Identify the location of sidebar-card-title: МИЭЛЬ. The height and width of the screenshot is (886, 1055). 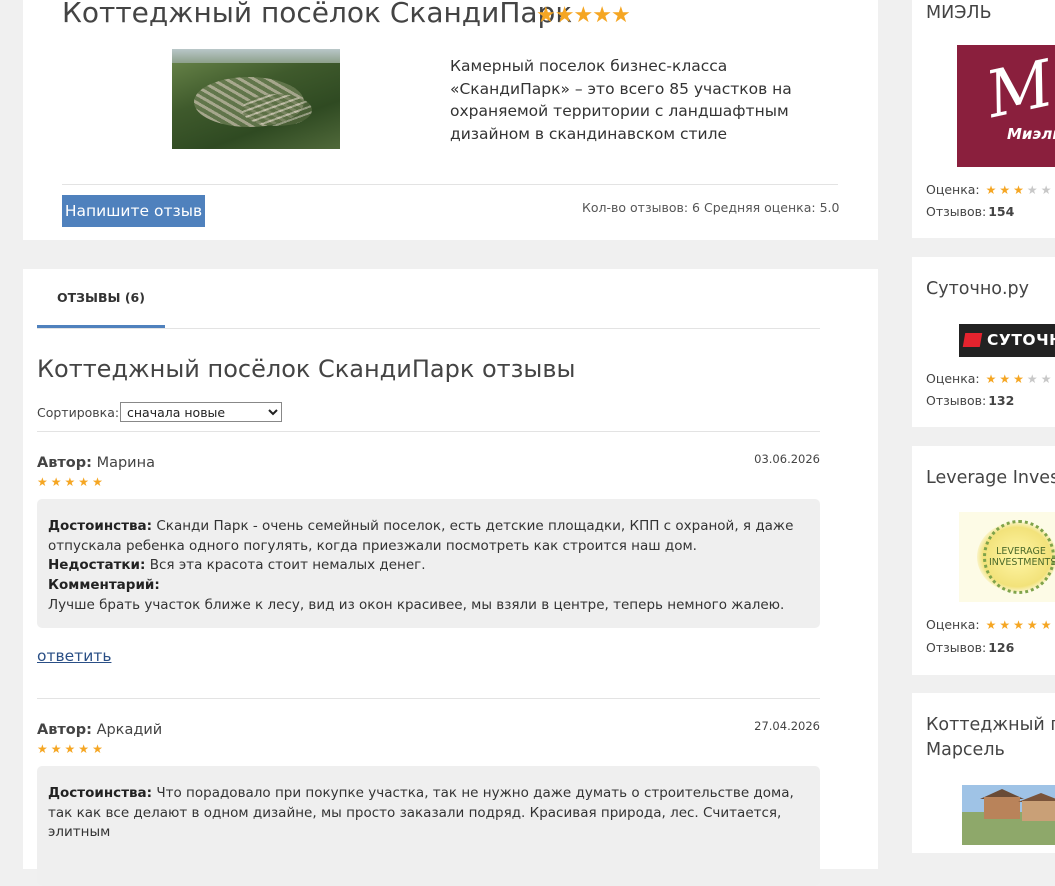
(959, 13).